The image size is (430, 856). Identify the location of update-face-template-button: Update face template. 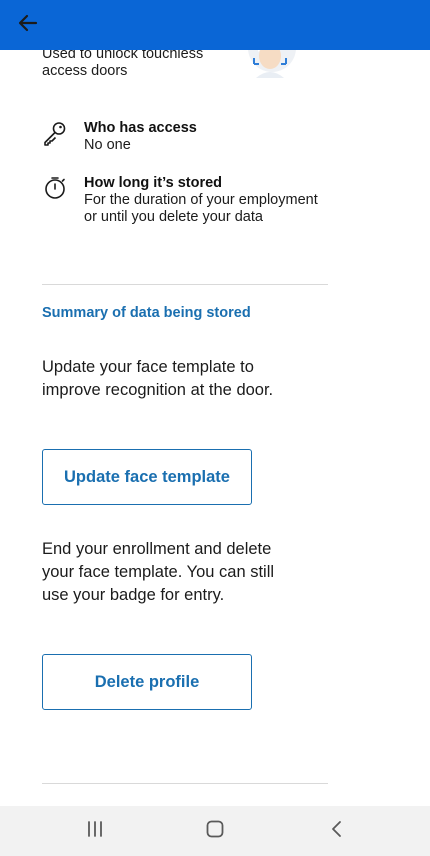
(147, 477).